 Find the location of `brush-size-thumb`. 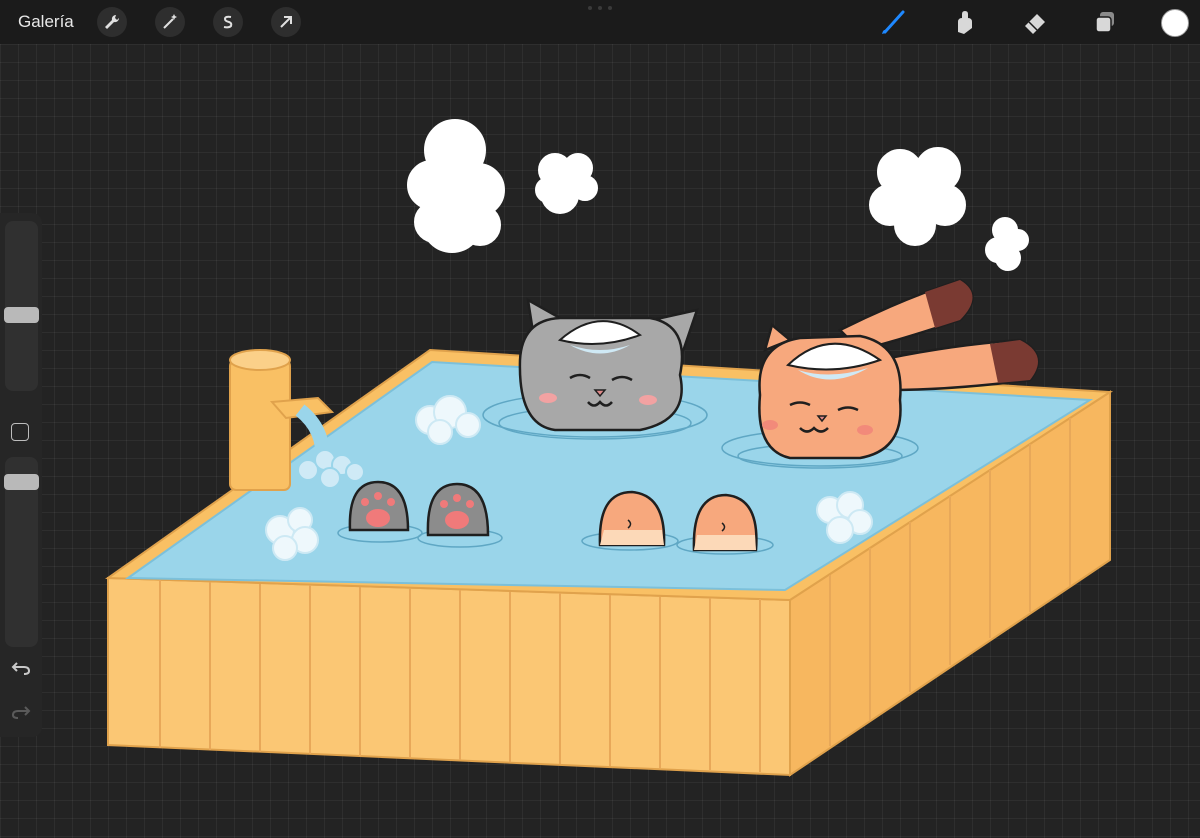

brush-size-thumb is located at coordinates (21, 315).